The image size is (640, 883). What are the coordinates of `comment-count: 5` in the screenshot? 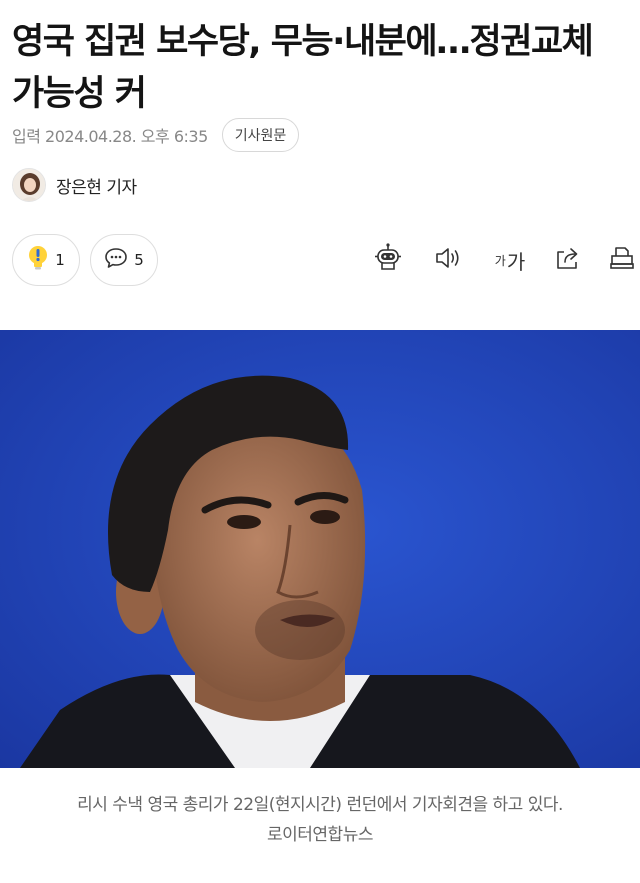 It's located at (139, 260).